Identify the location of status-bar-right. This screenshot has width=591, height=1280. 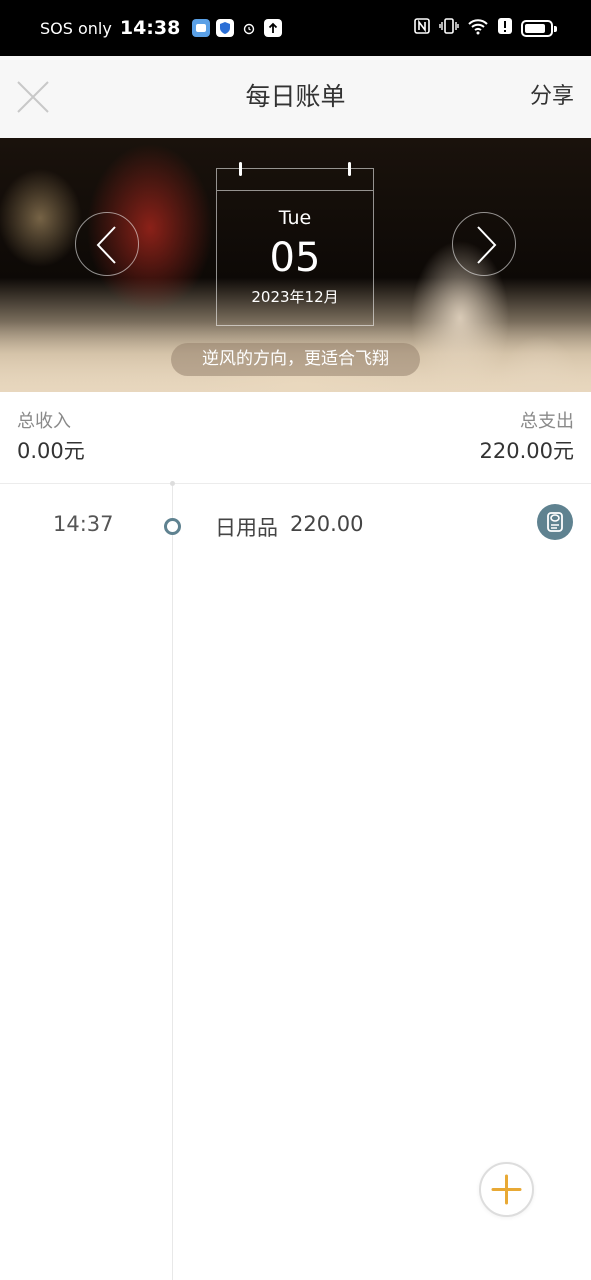
(485, 28).